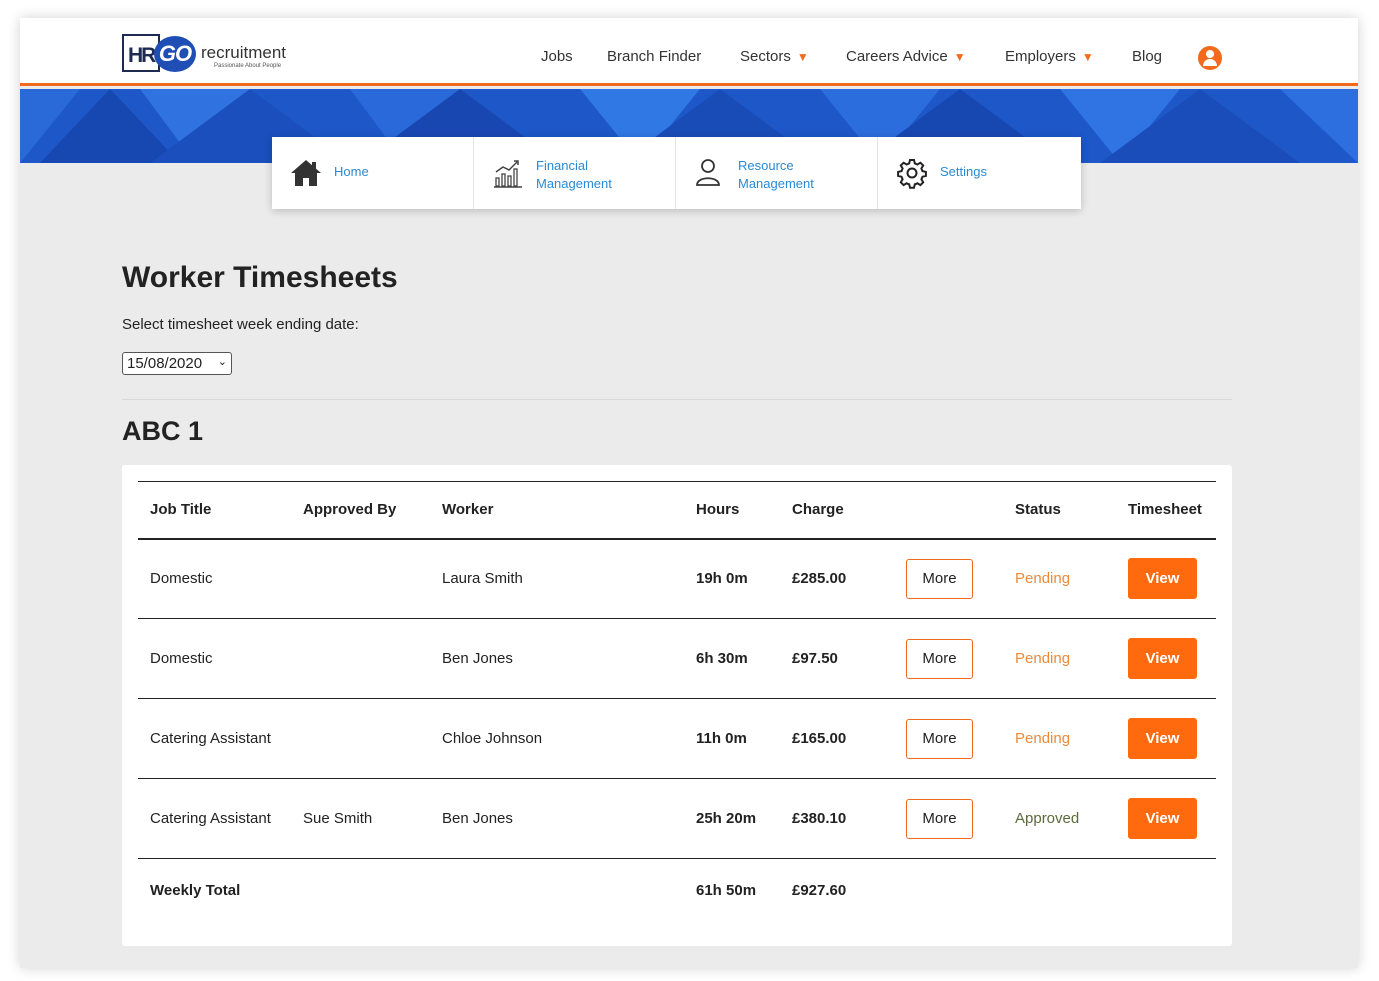 Image resolution: width=1379 pixels, height=981 pixels. I want to click on divider, so click(677, 399).